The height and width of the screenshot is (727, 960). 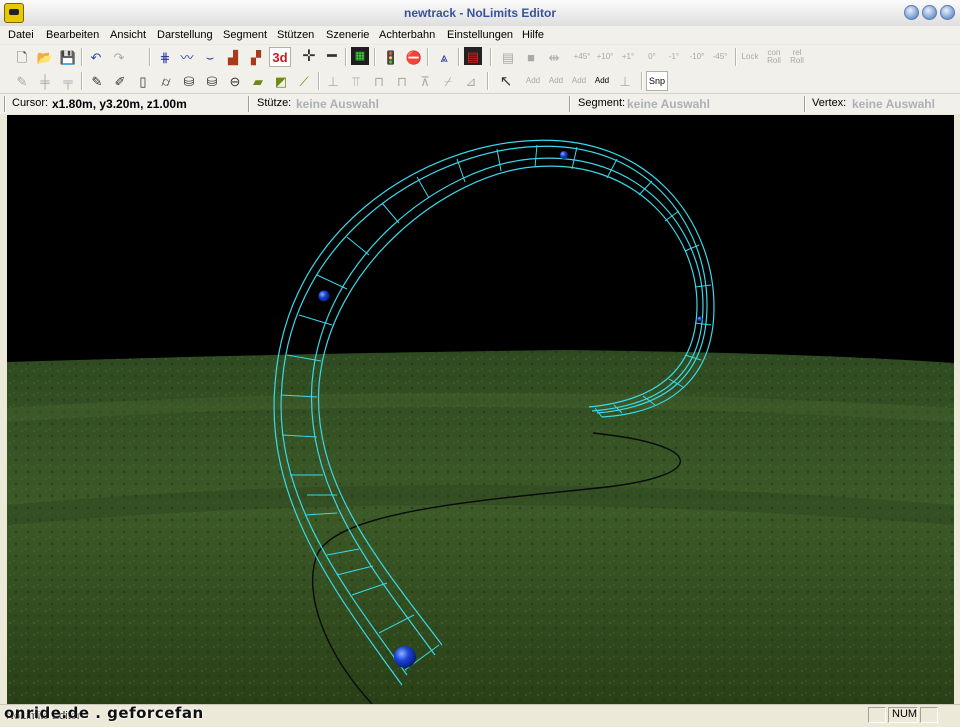 I want to click on support-e-icon: ⊼, so click(x=425, y=81).